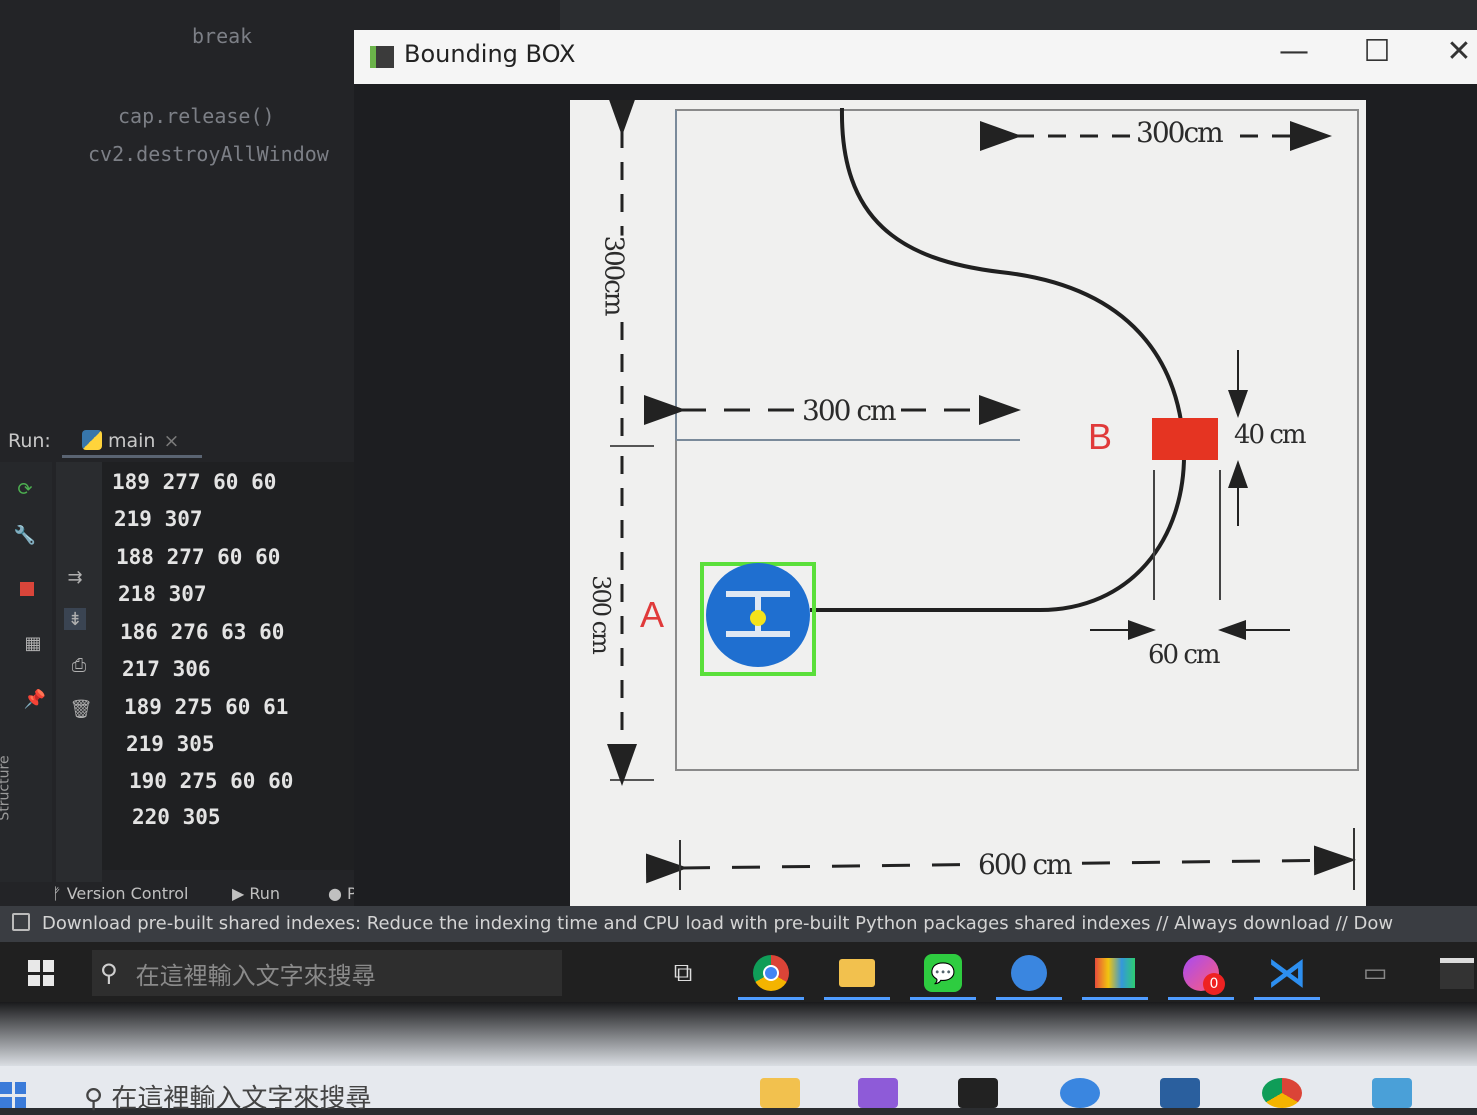 Image resolution: width=1477 pixels, height=1115 pixels. Describe the element at coordinates (1270, 435) in the screenshot. I see `dim-label-40: 40 cm` at that location.